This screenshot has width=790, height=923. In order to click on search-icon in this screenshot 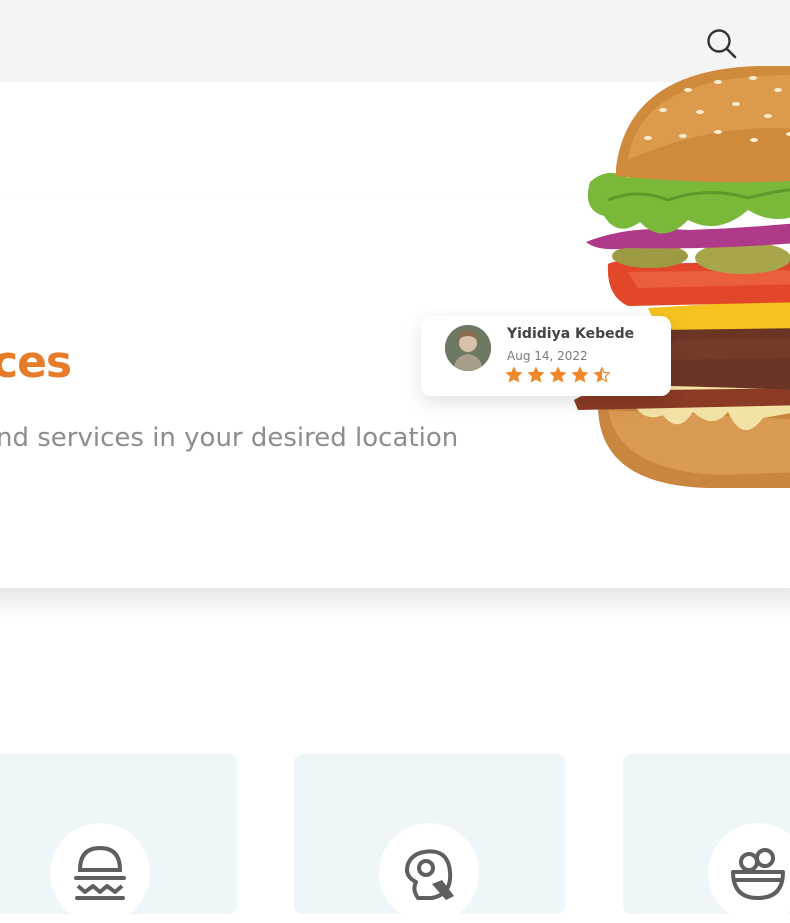, I will do `click(722, 44)`.